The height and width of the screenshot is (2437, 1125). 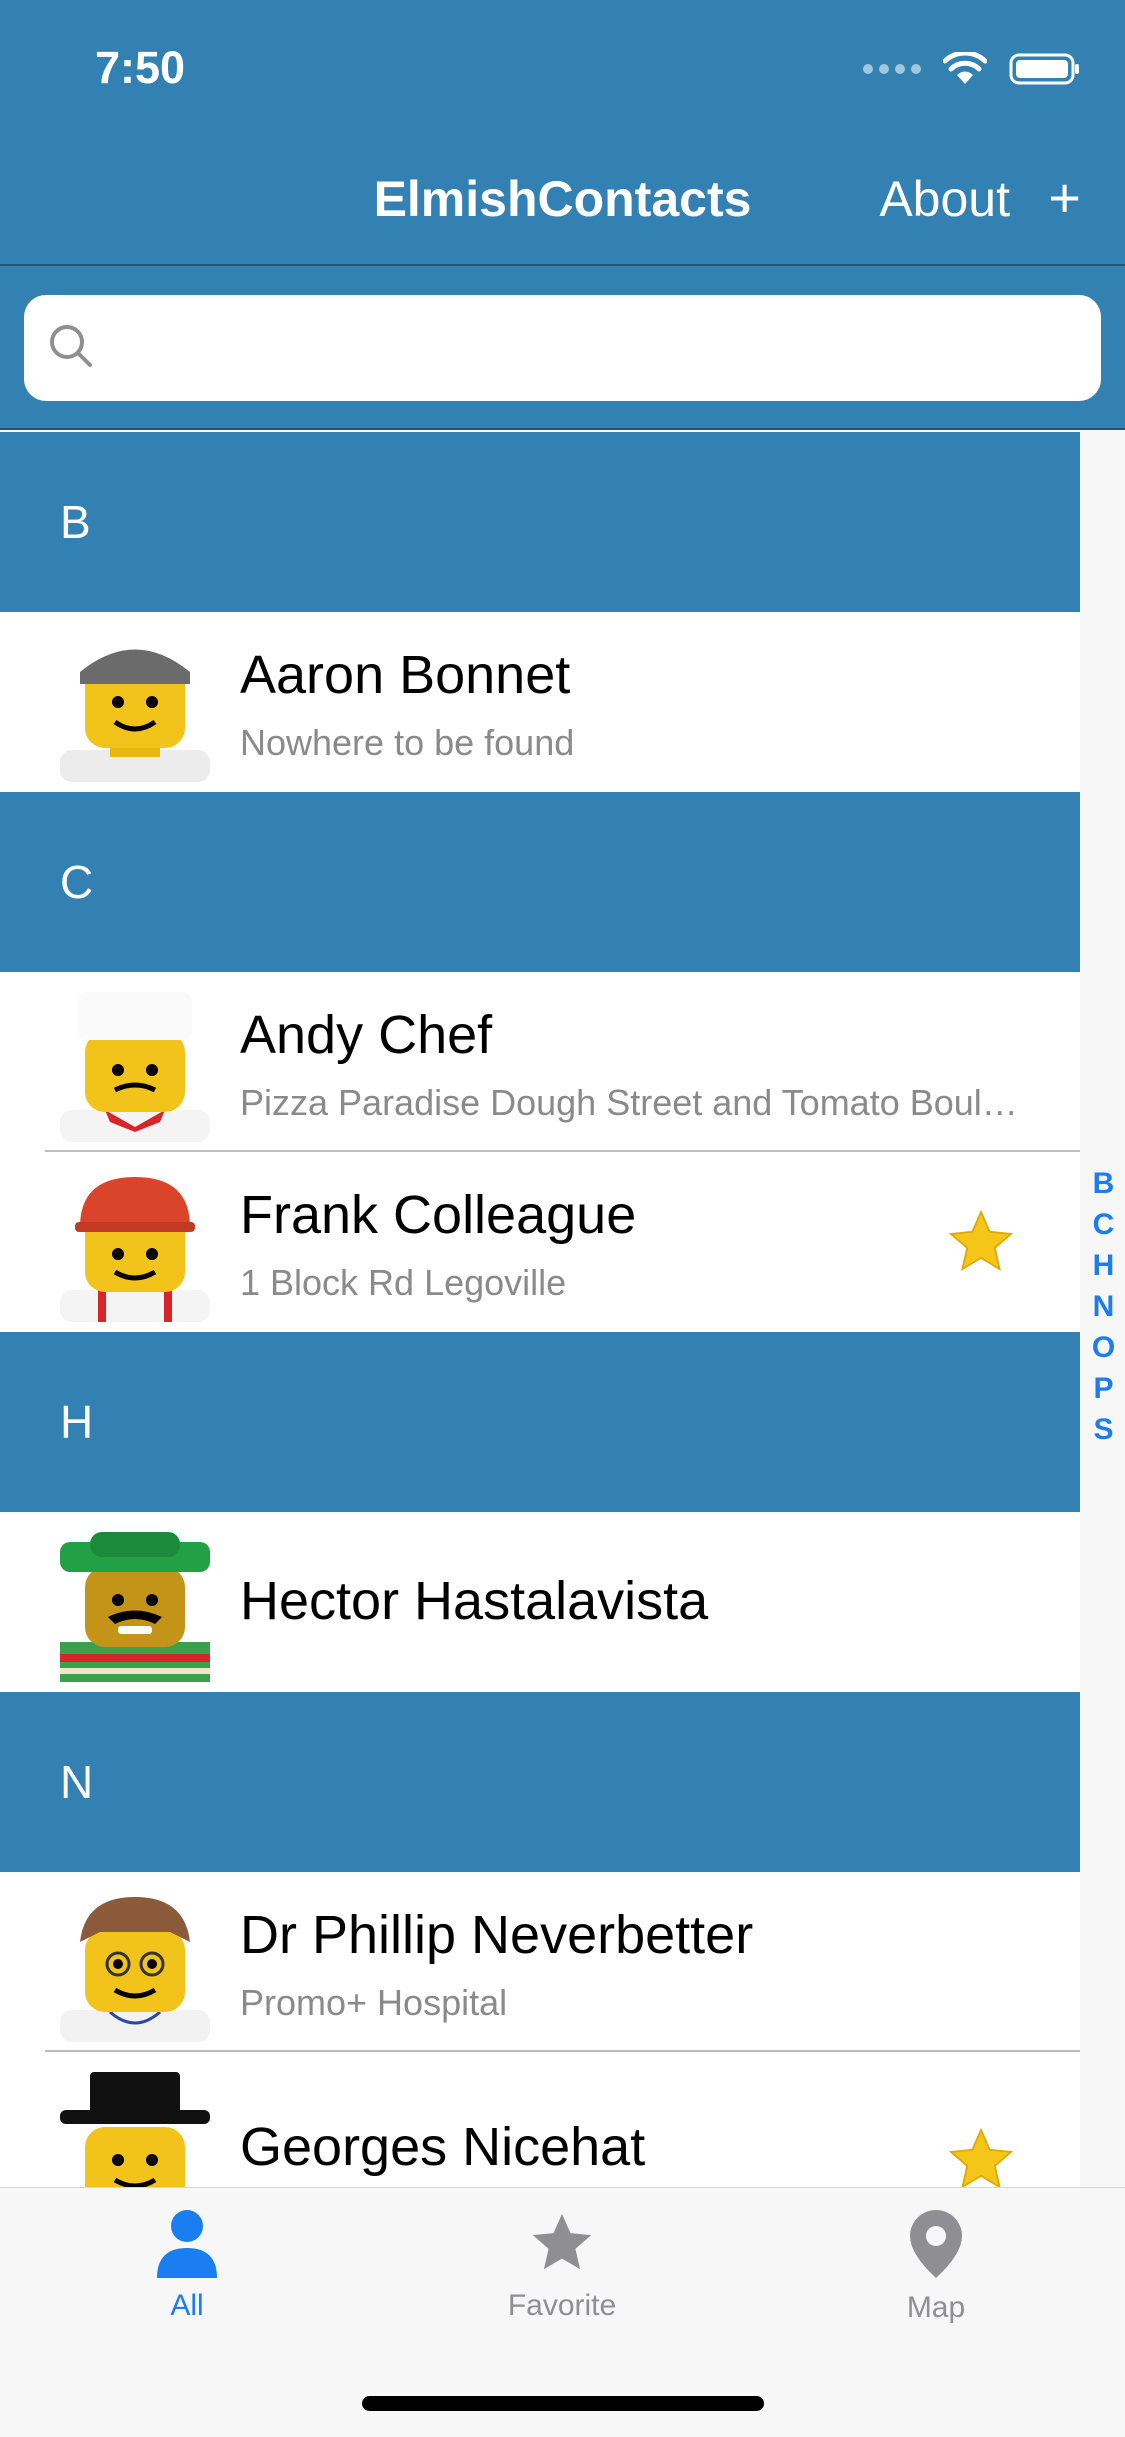 I want to click on status-icons, so click(x=972, y=69).